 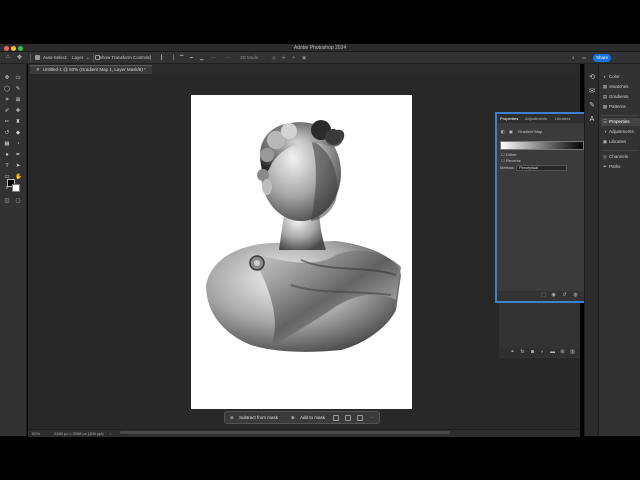 What do you see at coordinates (18, 133) in the screenshot?
I see `eraser-tool-icon: ◆` at bounding box center [18, 133].